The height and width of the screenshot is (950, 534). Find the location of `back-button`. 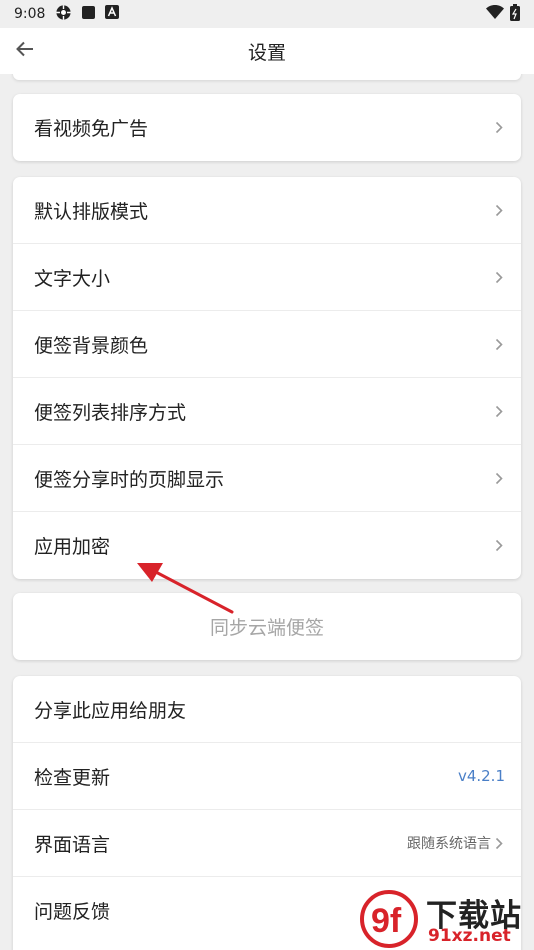

back-button is located at coordinates (25, 51).